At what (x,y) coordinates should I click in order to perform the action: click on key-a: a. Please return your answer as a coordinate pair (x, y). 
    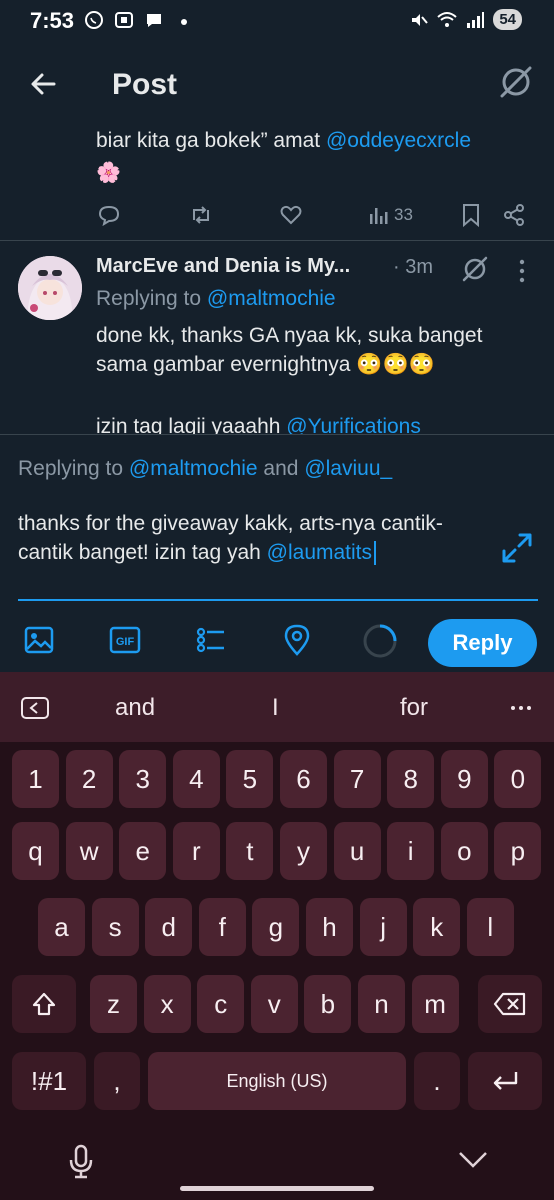
    Looking at the image, I should click on (61, 927).